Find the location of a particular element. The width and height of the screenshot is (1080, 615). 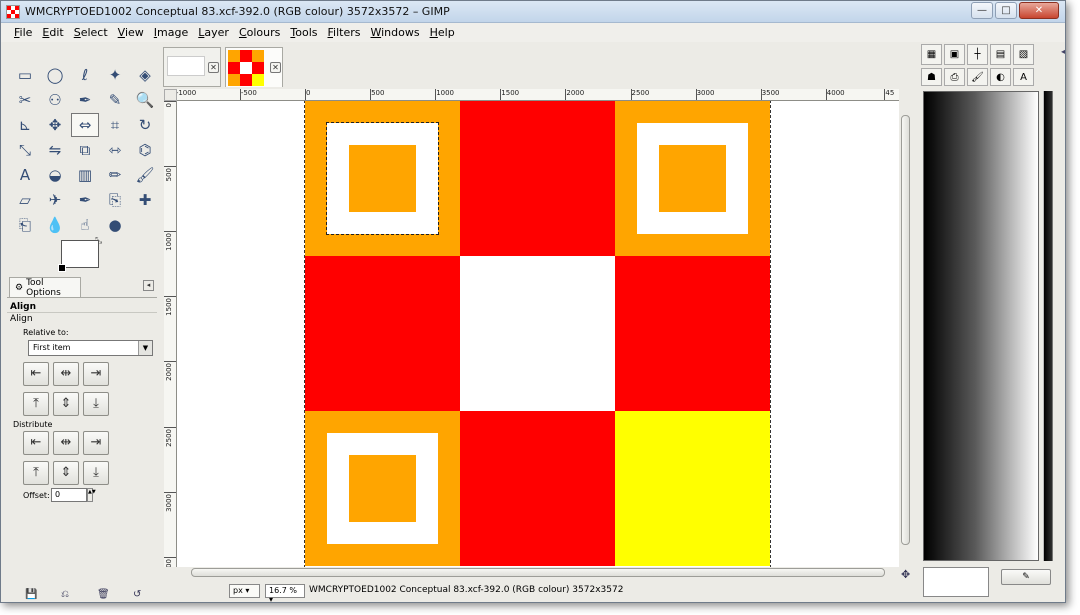

patterns-icon: ┼ is located at coordinates (977, 54).